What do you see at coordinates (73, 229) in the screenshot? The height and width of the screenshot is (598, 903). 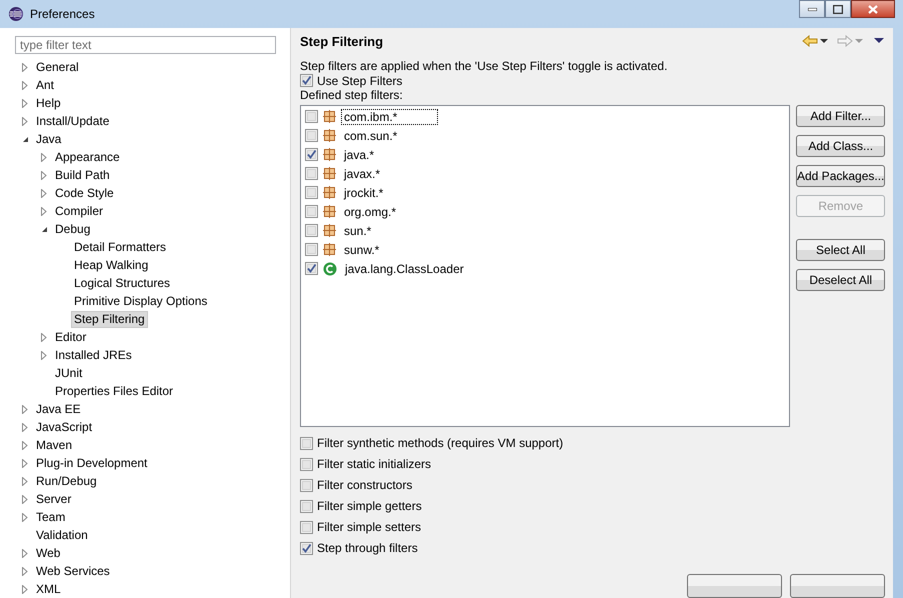 I see `tree-item: Debug` at bounding box center [73, 229].